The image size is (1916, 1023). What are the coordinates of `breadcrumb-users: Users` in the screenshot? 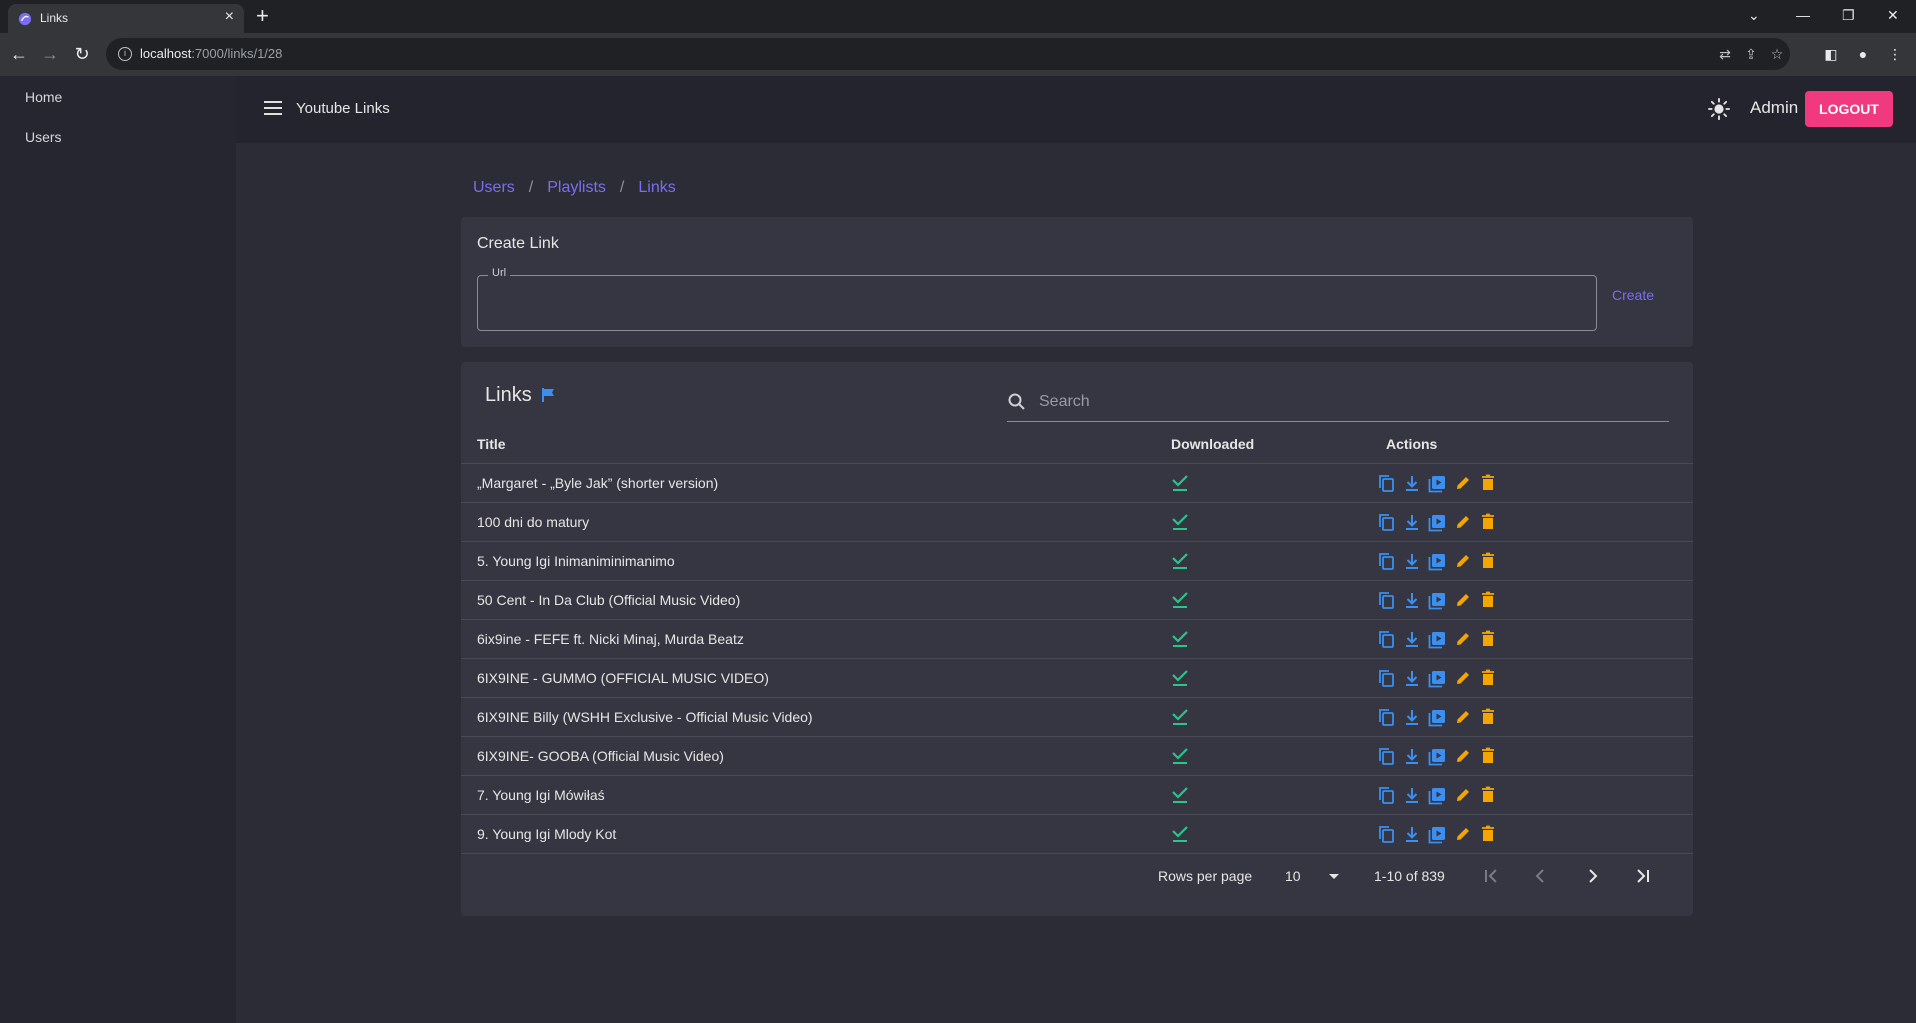 It's located at (494, 187).